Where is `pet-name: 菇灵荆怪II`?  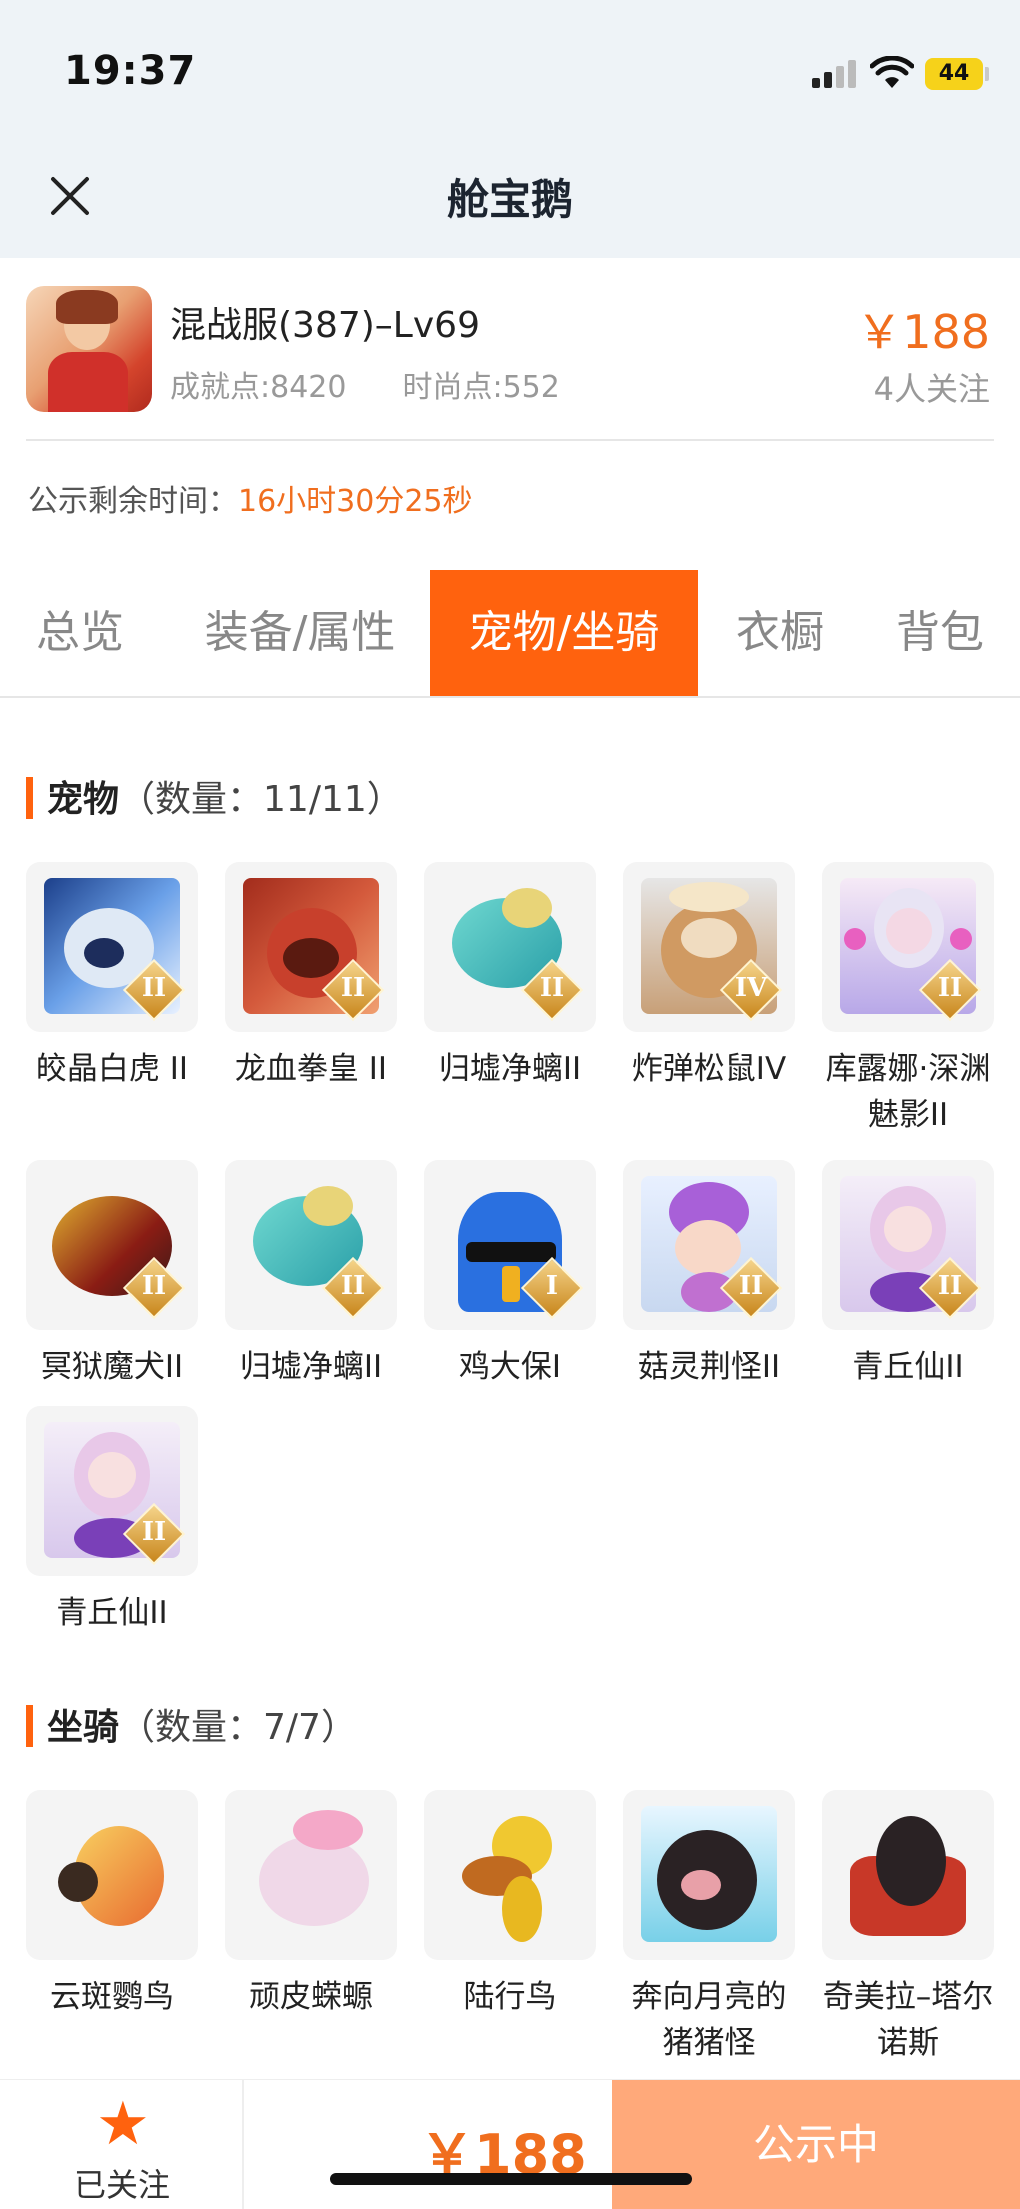
pet-name: 菇灵荆怪II is located at coordinates (709, 1367).